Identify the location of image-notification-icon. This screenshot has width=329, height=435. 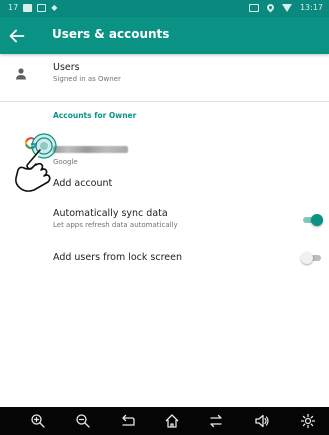
(28, 7).